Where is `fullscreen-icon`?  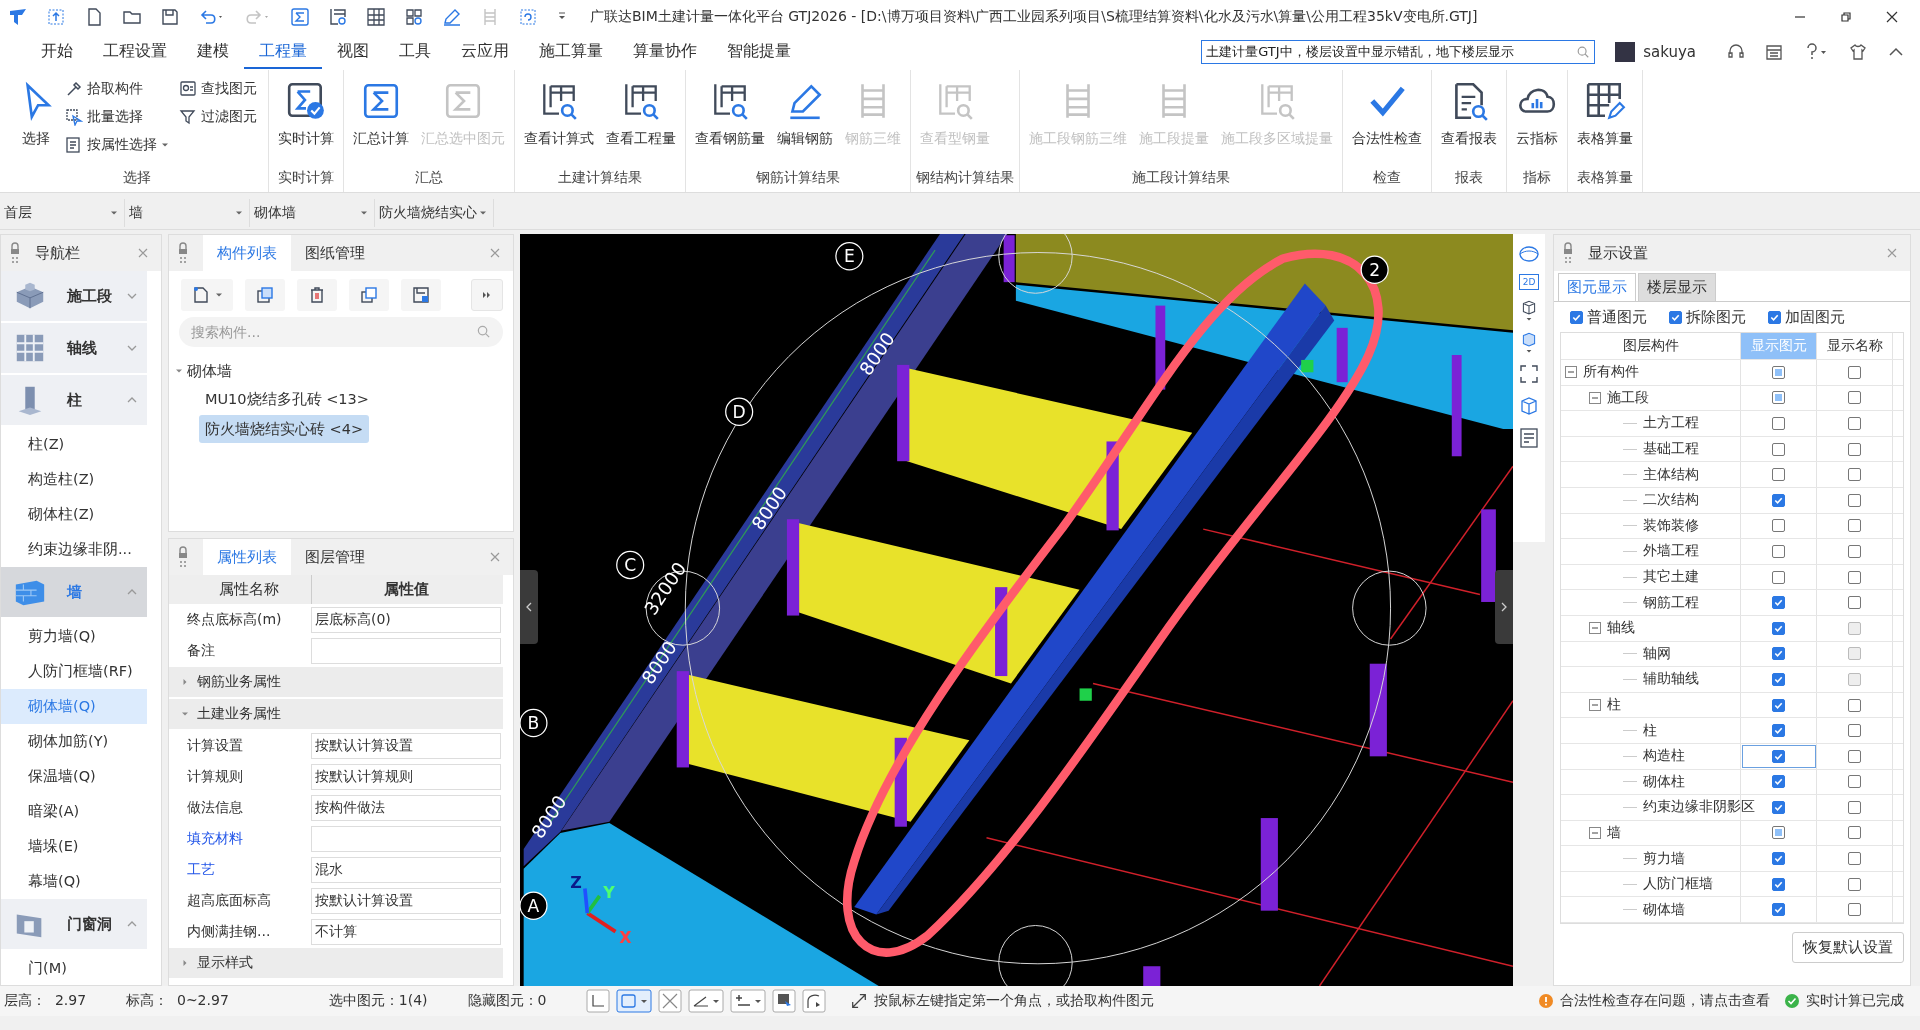
fullscreen-icon is located at coordinates (1529, 374).